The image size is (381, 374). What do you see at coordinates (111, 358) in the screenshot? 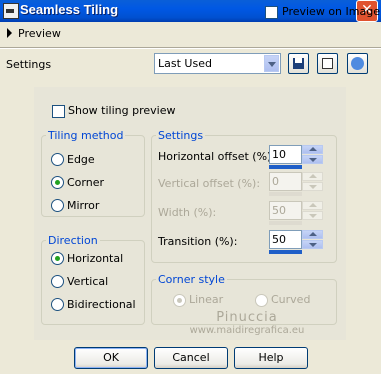
I see `ok-button: OK` at bounding box center [111, 358].